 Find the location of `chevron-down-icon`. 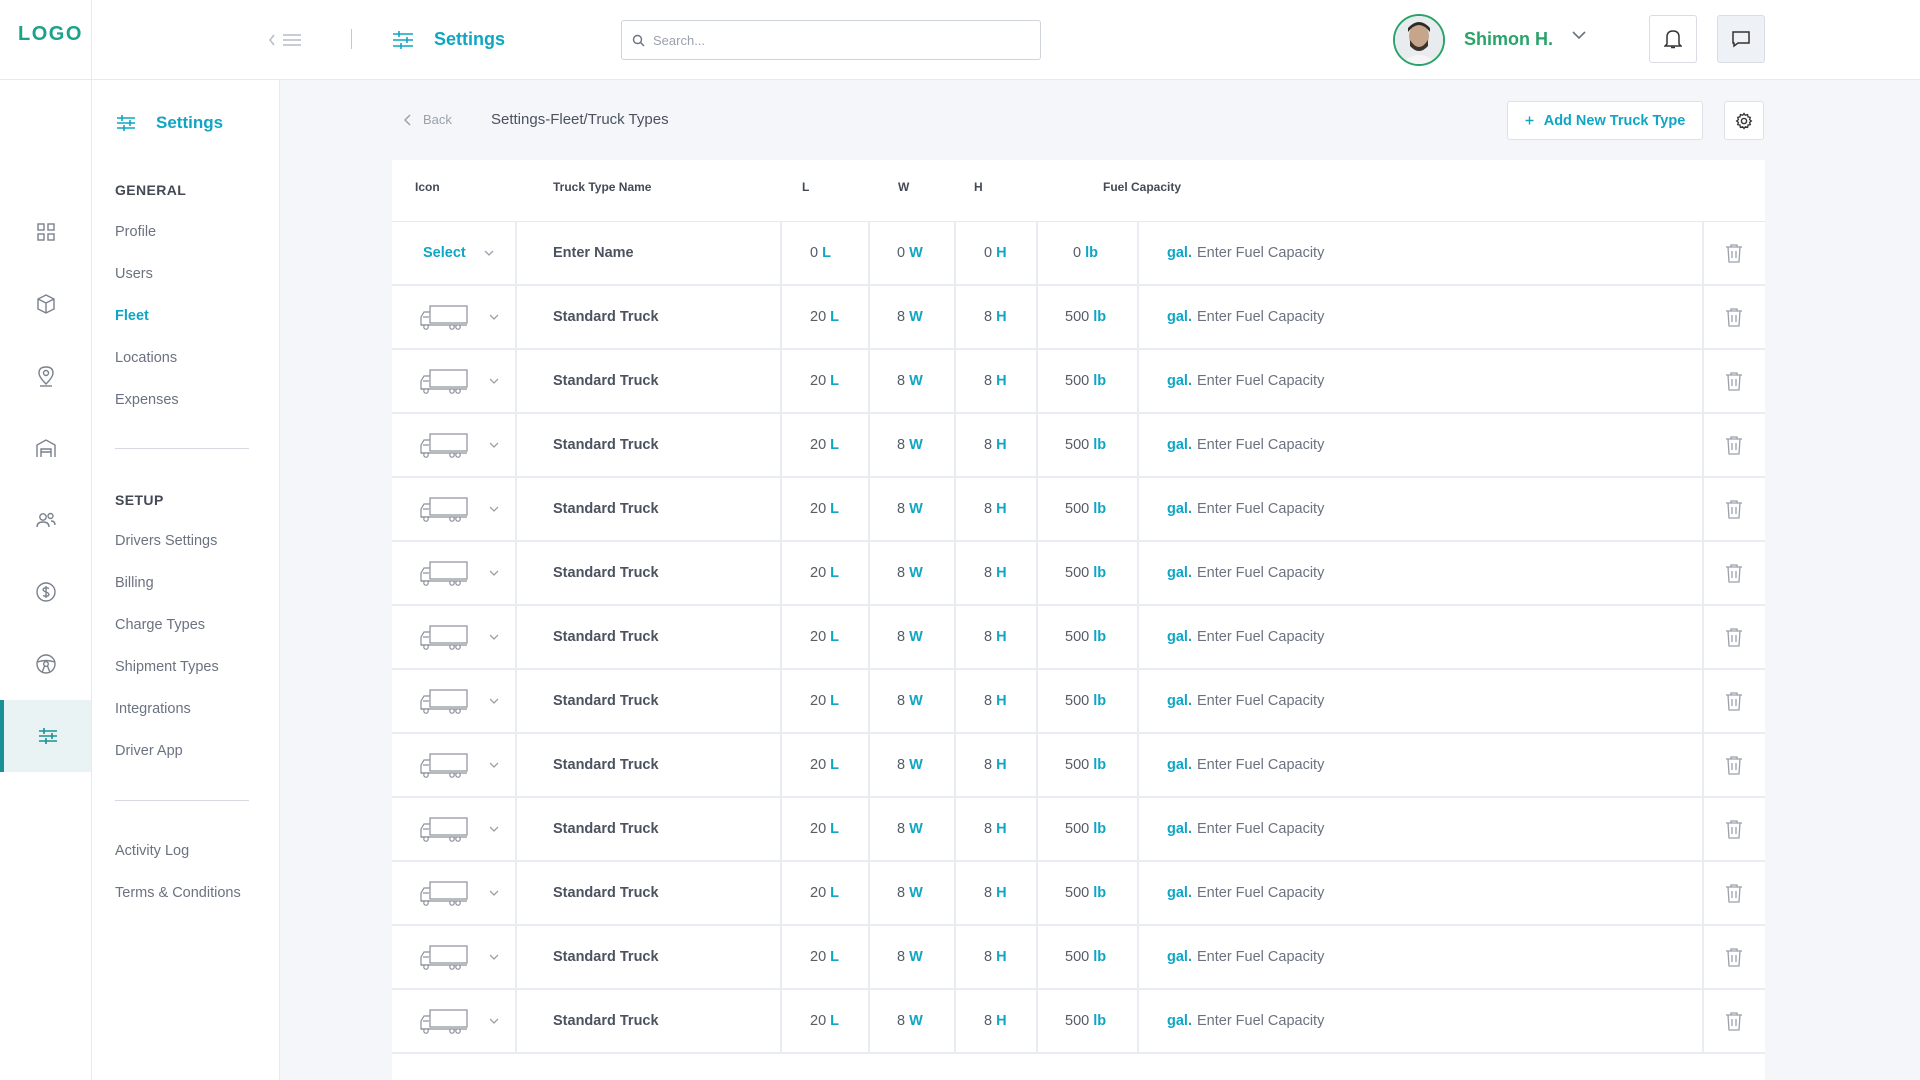

chevron-down-icon is located at coordinates (1579, 35).